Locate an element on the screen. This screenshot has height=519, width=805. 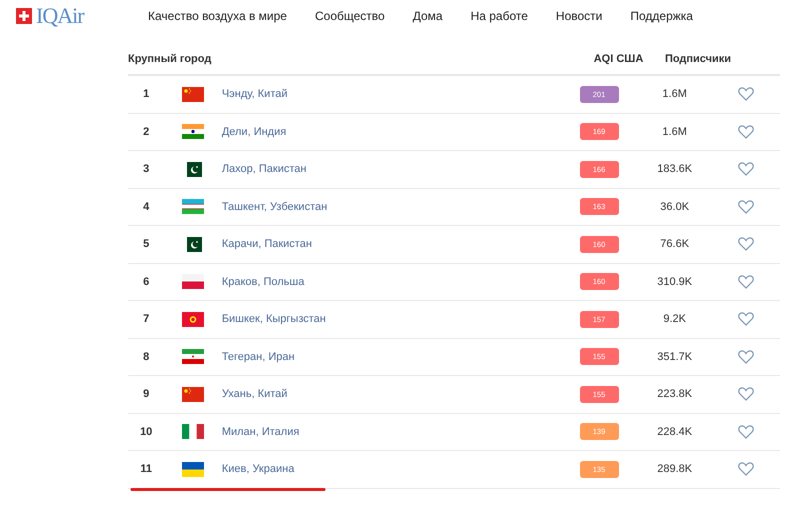
rank-number: 3 is located at coordinates (146, 169).